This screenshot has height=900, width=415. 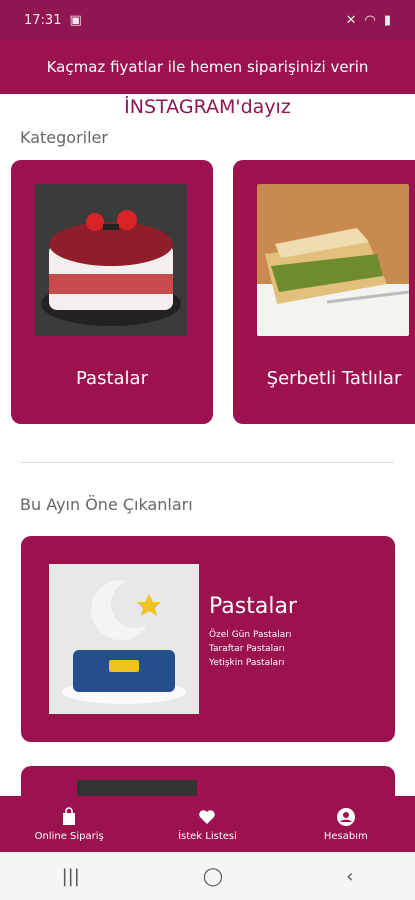 What do you see at coordinates (64, 137) in the screenshot?
I see `categories-title: Kategoriler` at bounding box center [64, 137].